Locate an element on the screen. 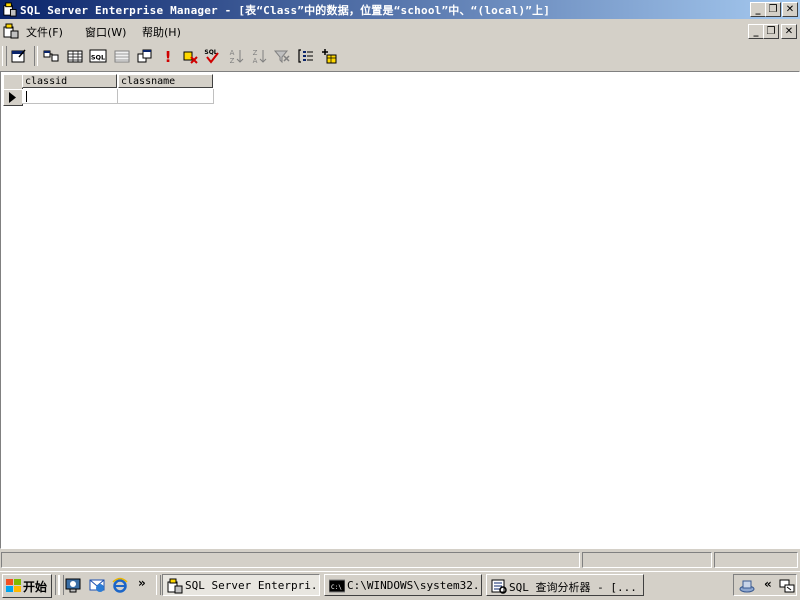 The width and height of the screenshot is (800, 600). add-table-icon is located at coordinates (329, 56).